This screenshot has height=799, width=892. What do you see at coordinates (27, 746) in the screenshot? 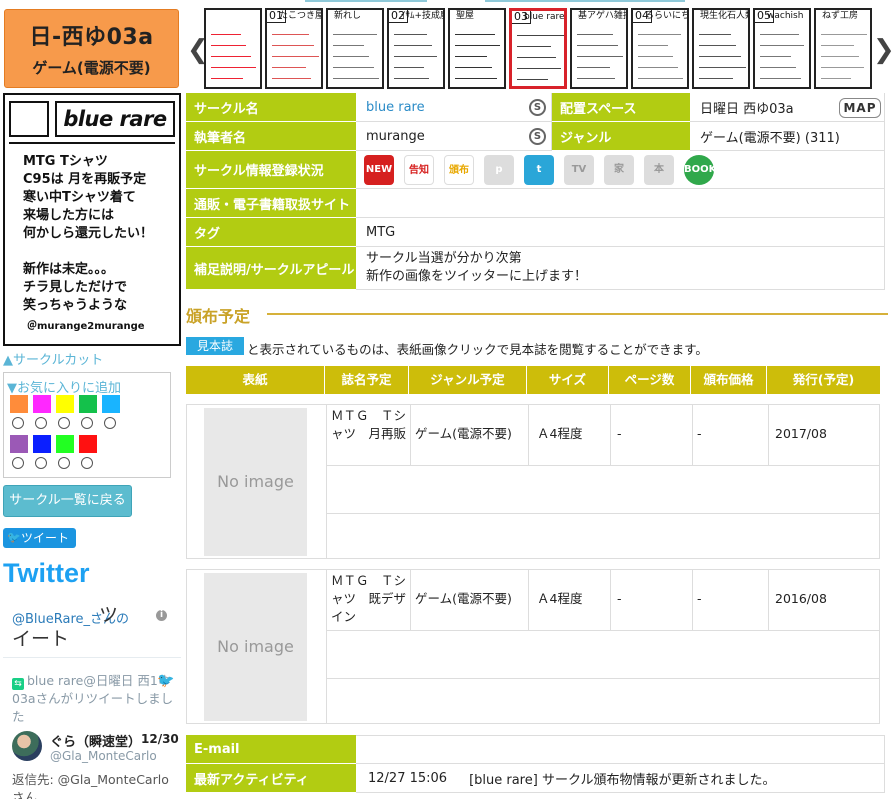
I see `avatar` at bounding box center [27, 746].